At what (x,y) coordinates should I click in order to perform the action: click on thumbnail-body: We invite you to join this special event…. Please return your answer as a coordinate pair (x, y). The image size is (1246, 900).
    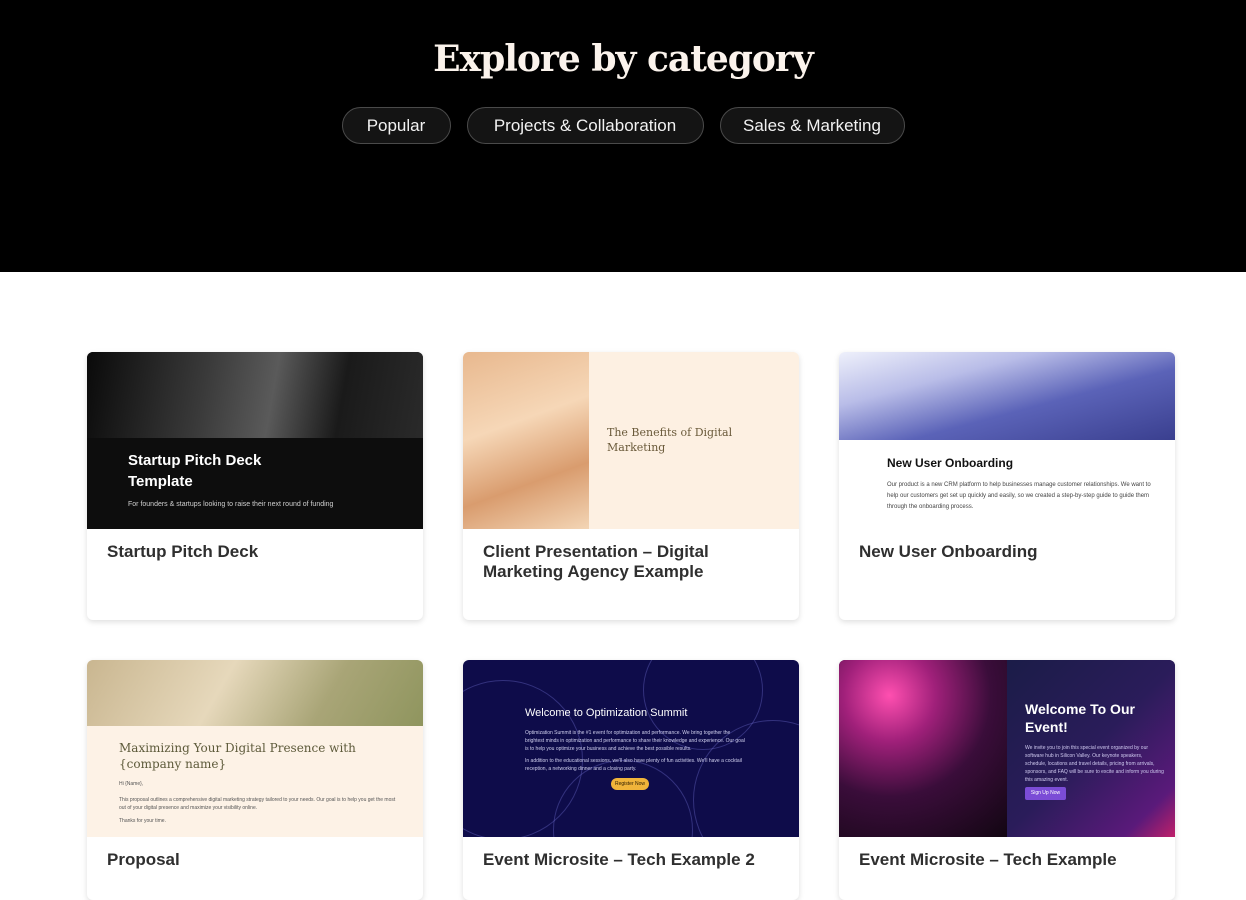
    Looking at the image, I should click on (1094, 764).